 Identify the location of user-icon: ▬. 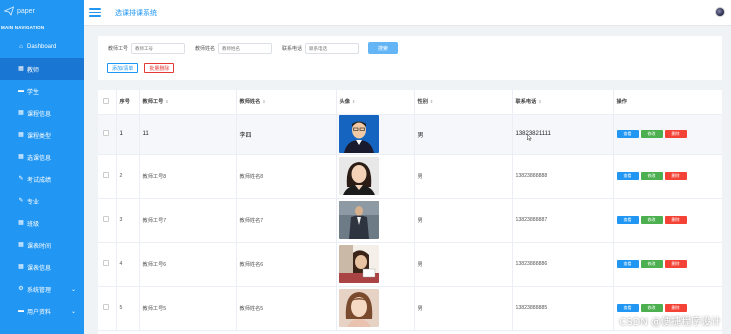
(21, 311).